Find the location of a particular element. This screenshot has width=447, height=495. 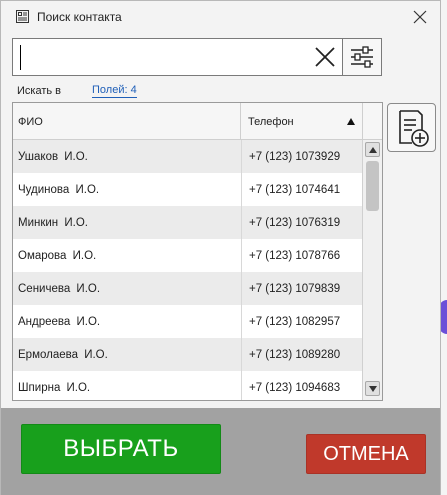

cell-phone: +7 (123) 1078766 is located at coordinates (295, 255).